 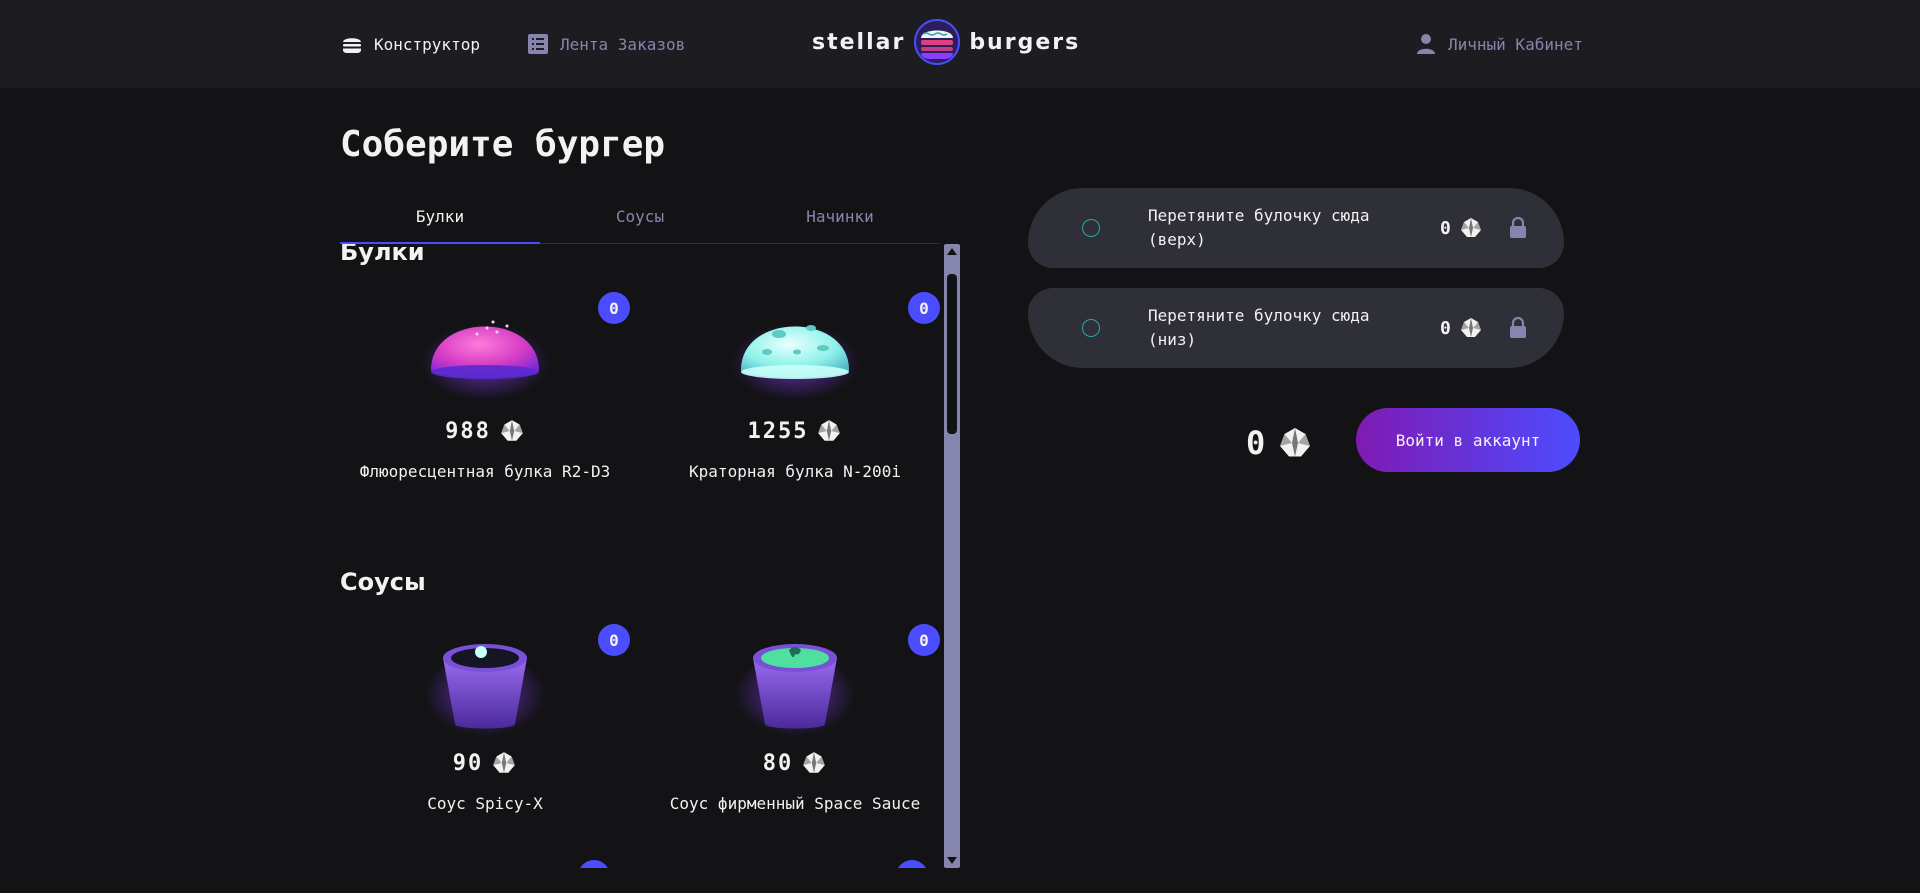 I want to click on profile-icon, so click(x=1426, y=44).